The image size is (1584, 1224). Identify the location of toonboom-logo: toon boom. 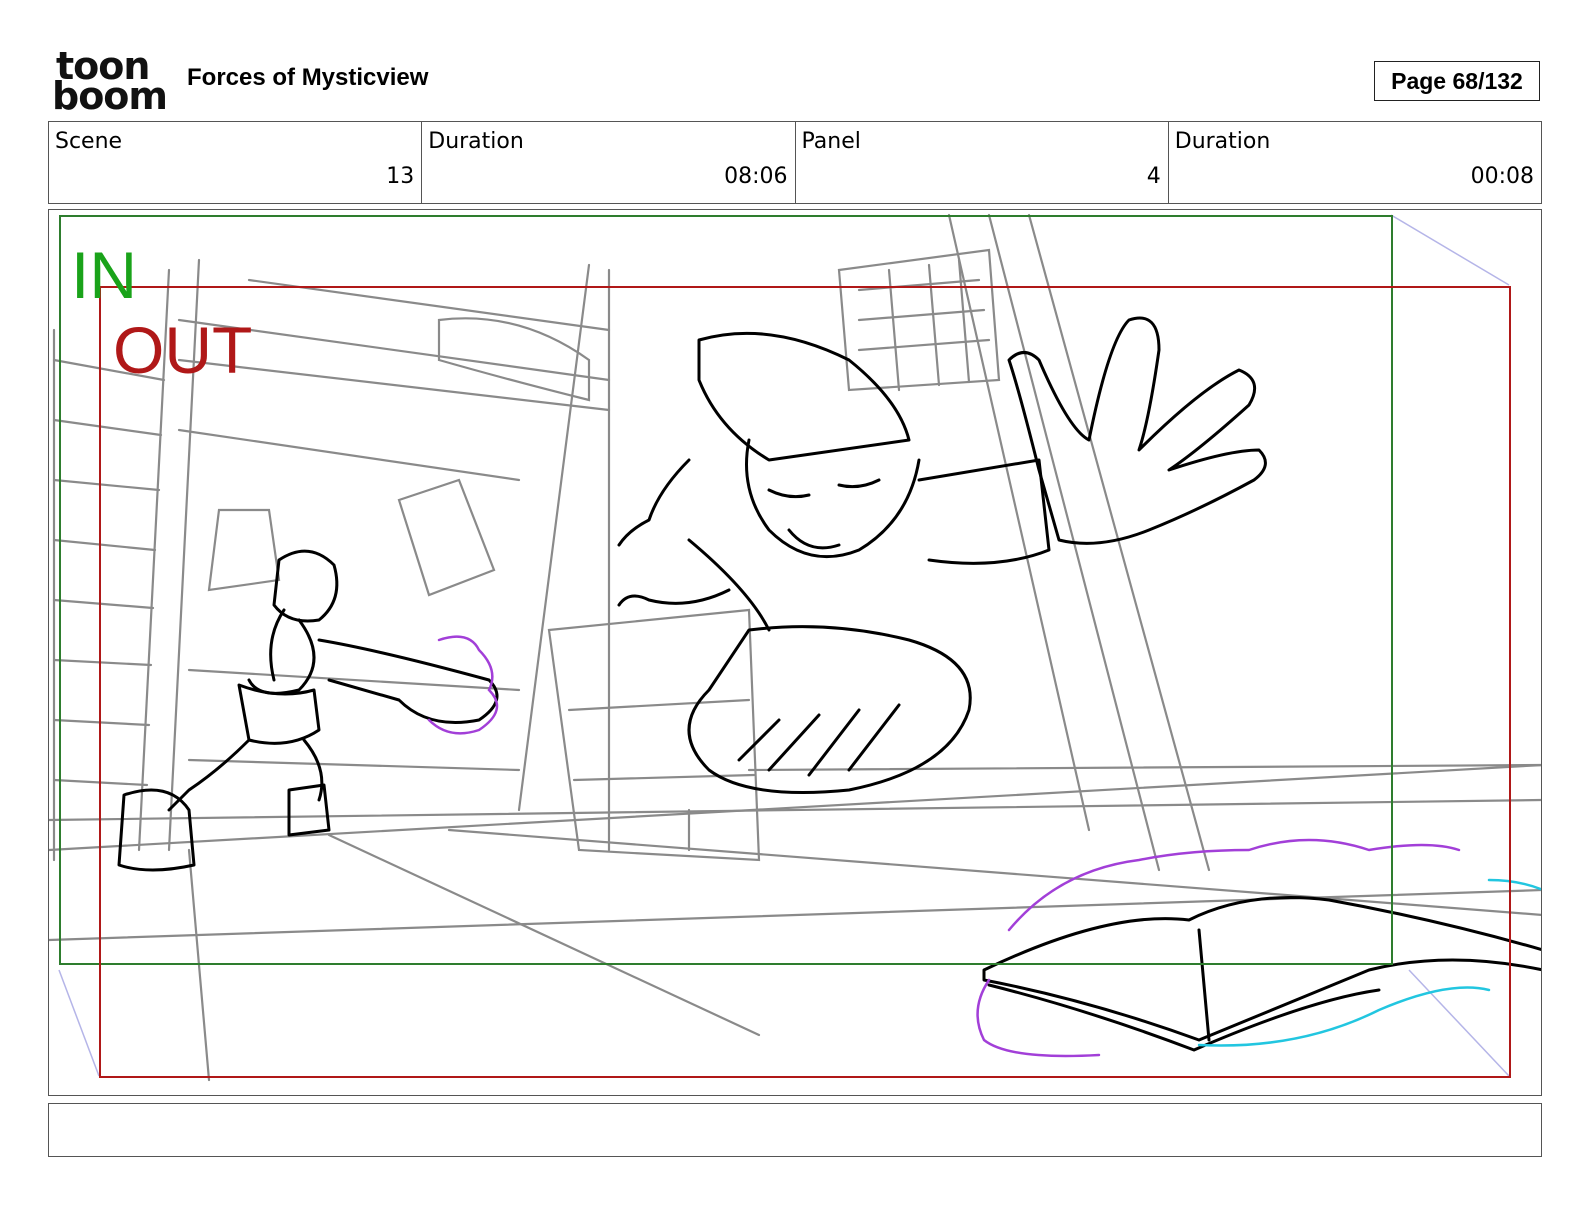
(110, 82).